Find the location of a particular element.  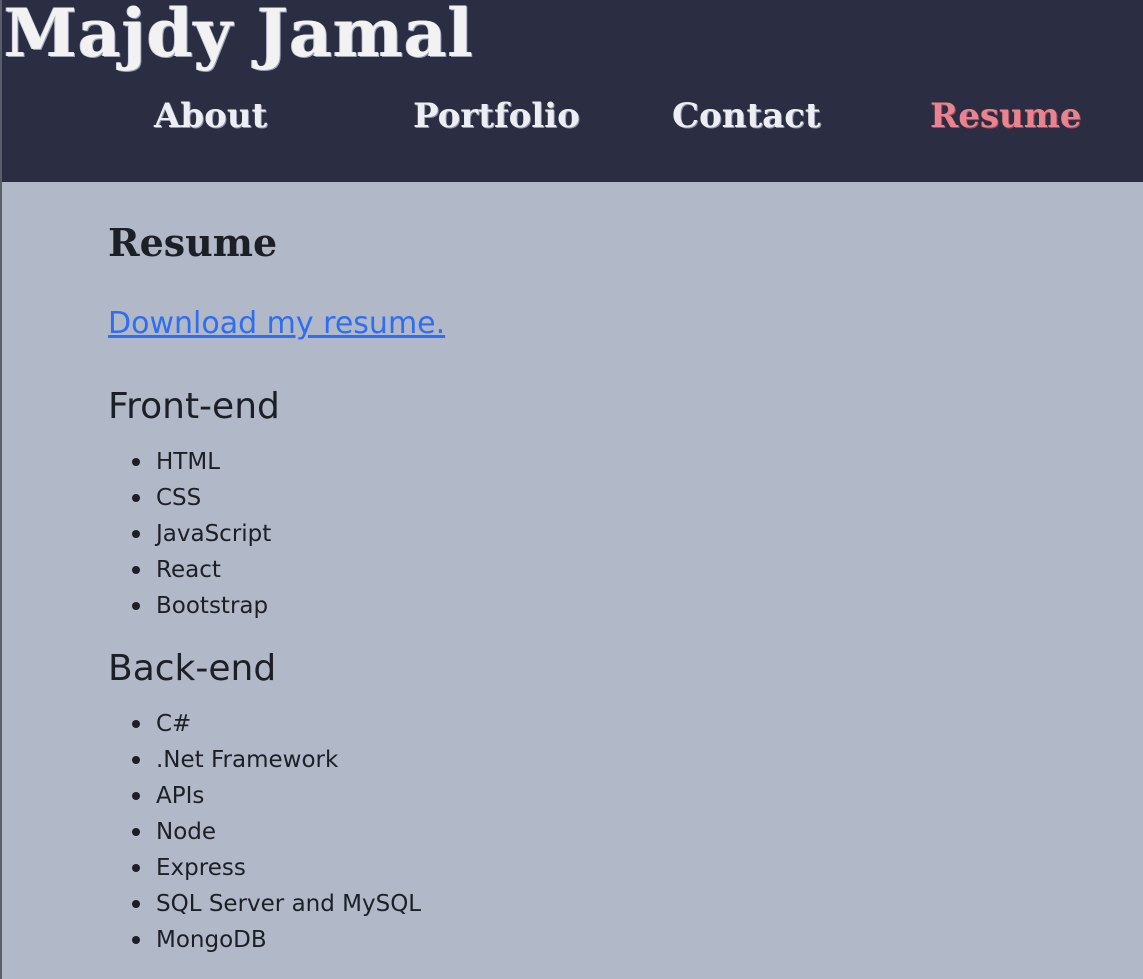

nav-link-portfolio: Portfolio is located at coordinates (496, 116).